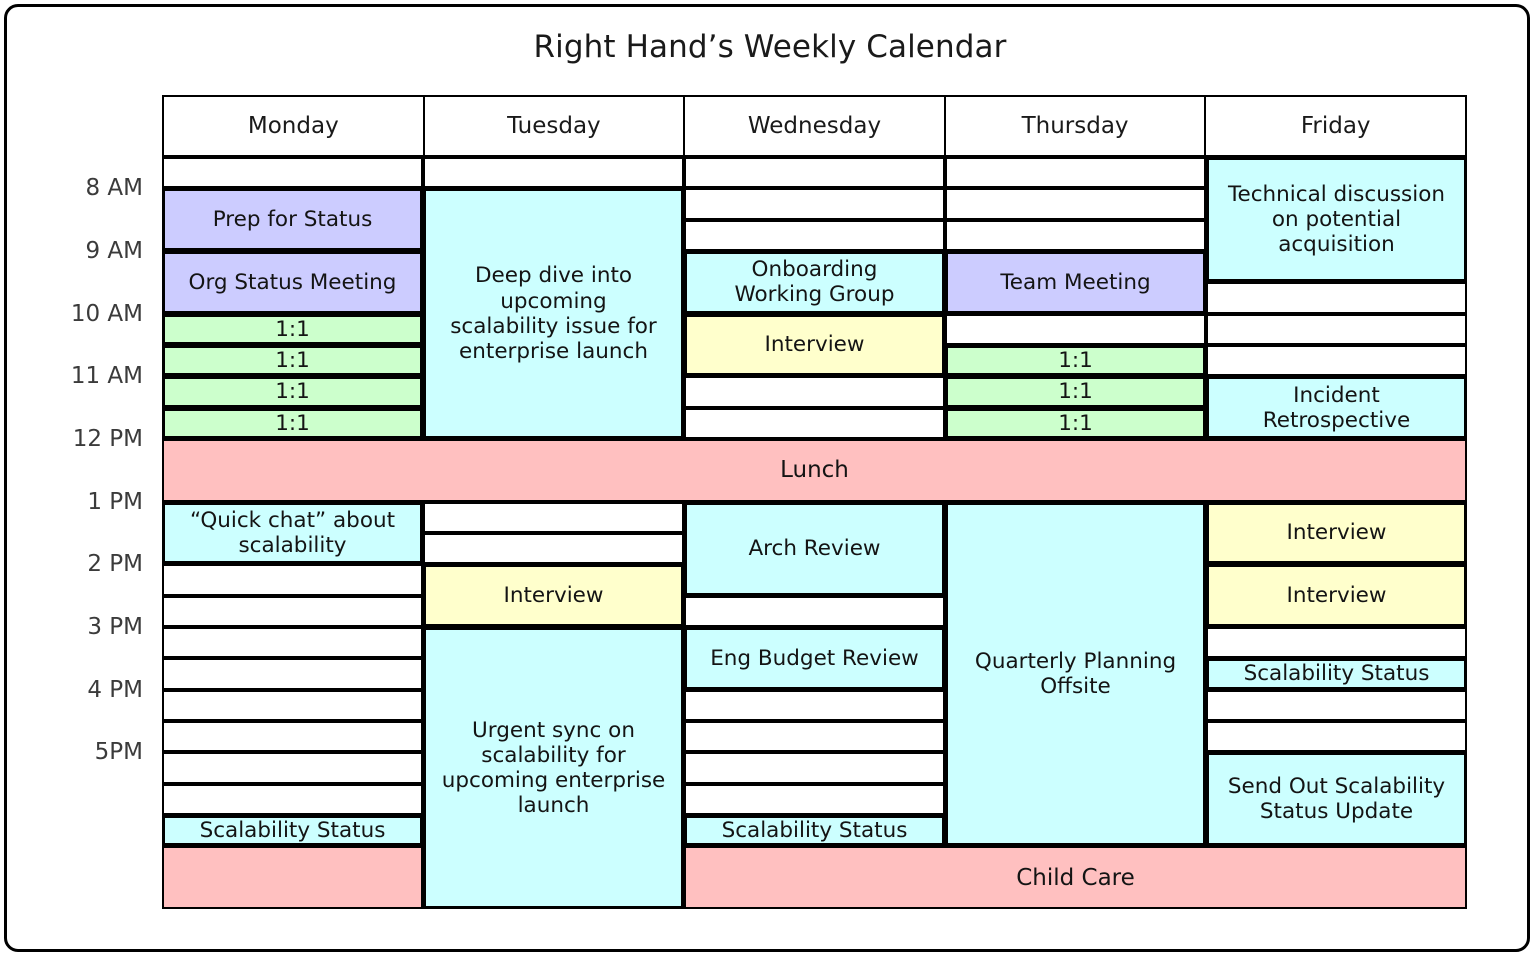 The height and width of the screenshot is (956, 1534). I want to click on event-wednesday-eng-budget-review: Eng Budget Review, so click(814, 658).